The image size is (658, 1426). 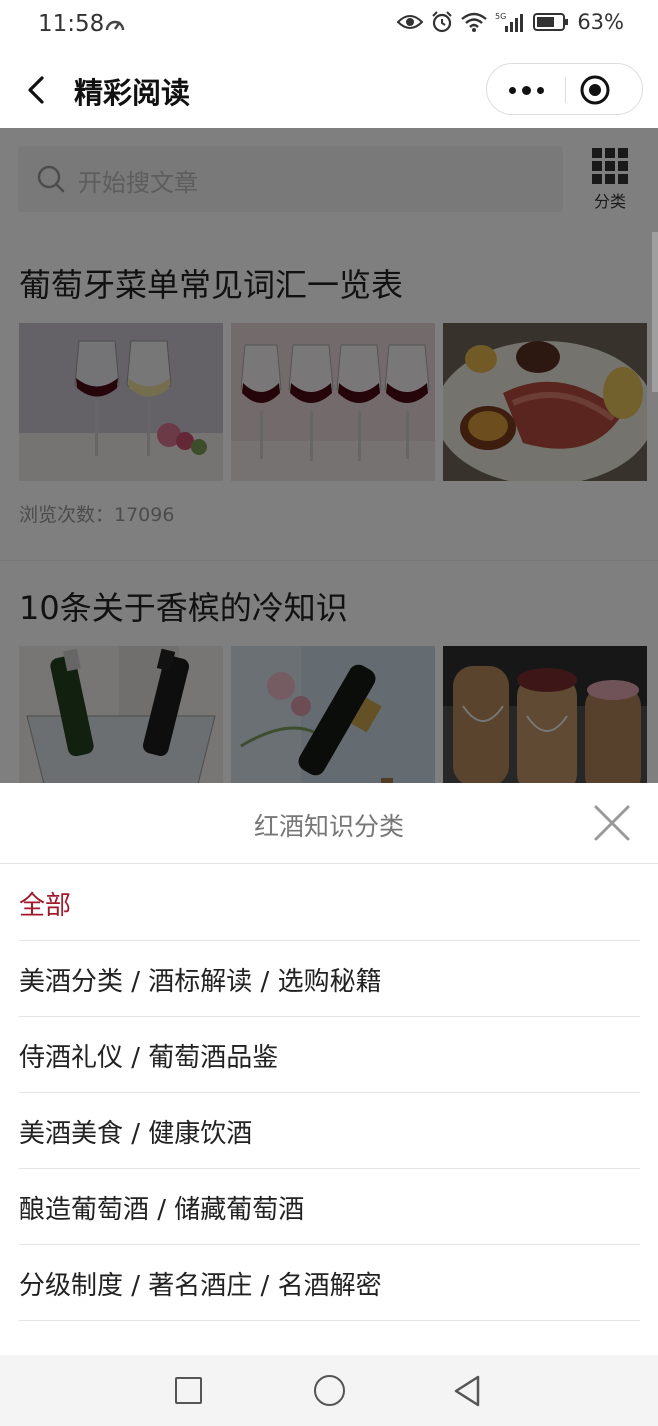 What do you see at coordinates (162, 1210) in the screenshot?
I see `category-item-label: 酿造葡萄酒 / 储藏葡萄酒` at bounding box center [162, 1210].